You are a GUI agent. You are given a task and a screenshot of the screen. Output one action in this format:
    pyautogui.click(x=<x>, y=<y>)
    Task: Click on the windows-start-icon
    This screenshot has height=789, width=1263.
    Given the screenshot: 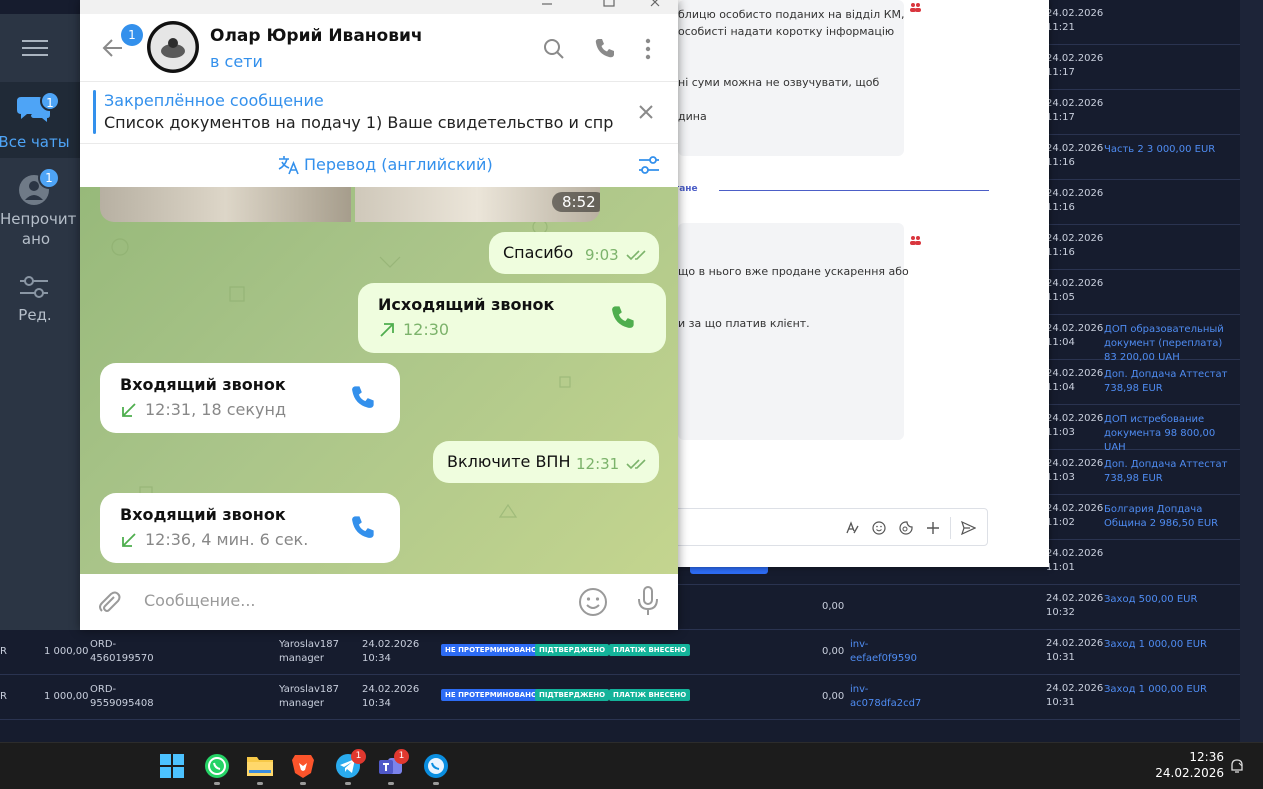 What is the action you would take?
    pyautogui.click(x=172, y=766)
    